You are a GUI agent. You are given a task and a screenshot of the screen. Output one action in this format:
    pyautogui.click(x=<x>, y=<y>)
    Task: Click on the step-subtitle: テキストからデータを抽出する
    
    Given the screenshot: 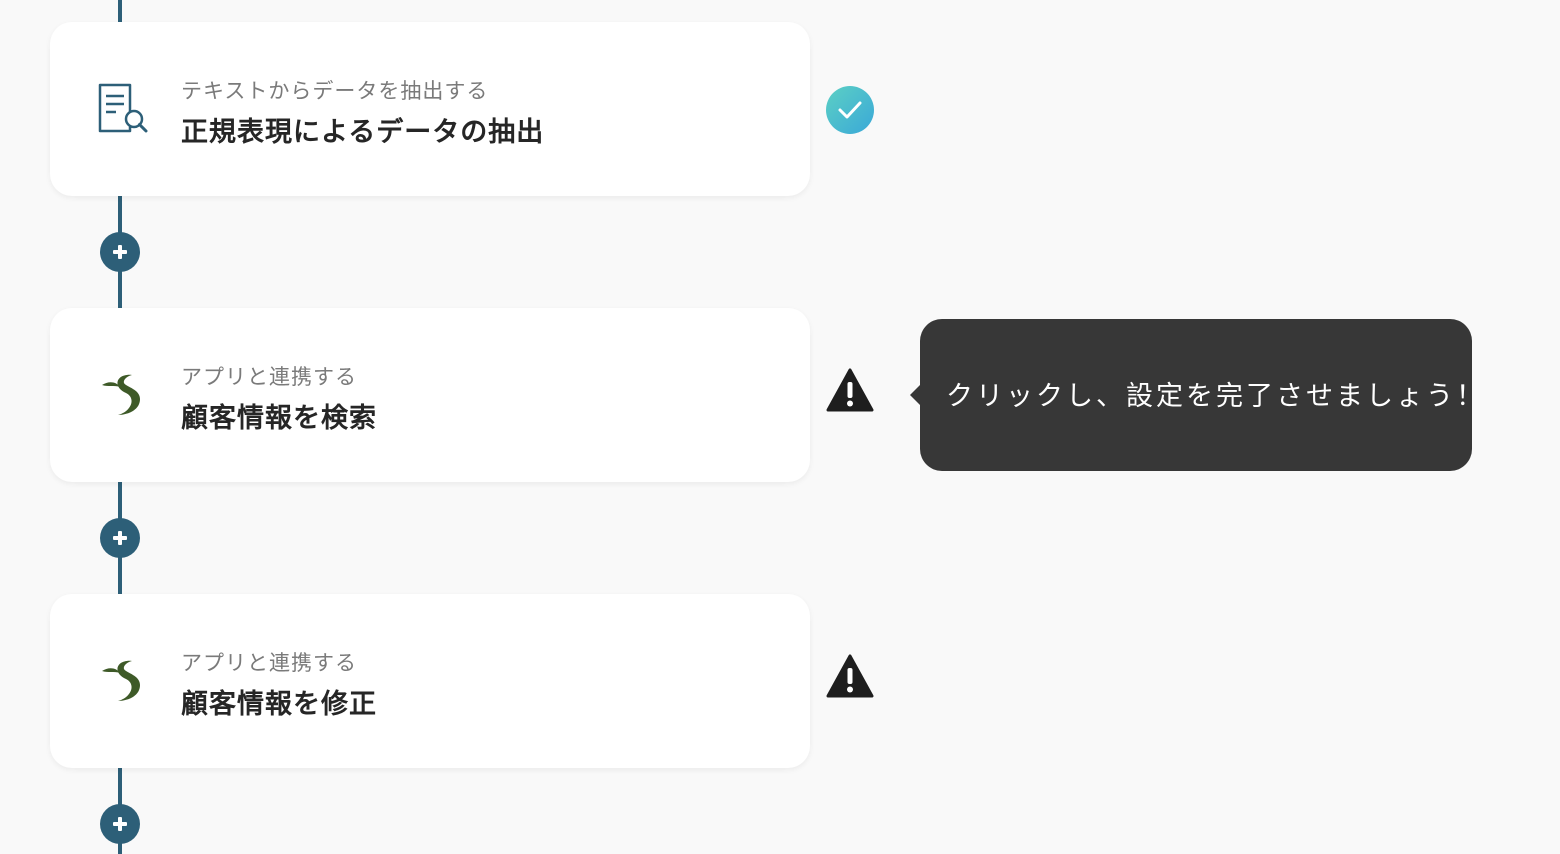 What is the action you would take?
    pyautogui.click(x=335, y=91)
    